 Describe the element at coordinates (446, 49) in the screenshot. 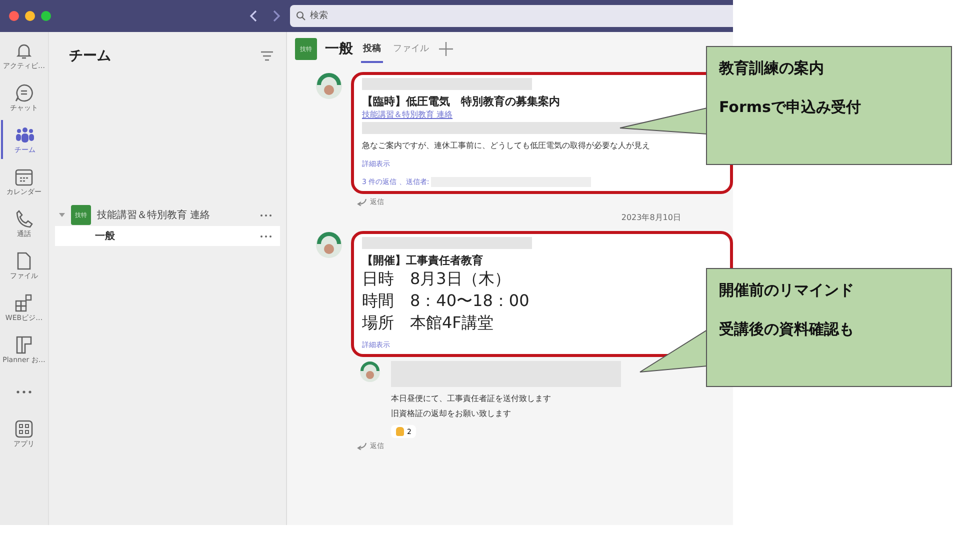

I see `add-icon` at that location.